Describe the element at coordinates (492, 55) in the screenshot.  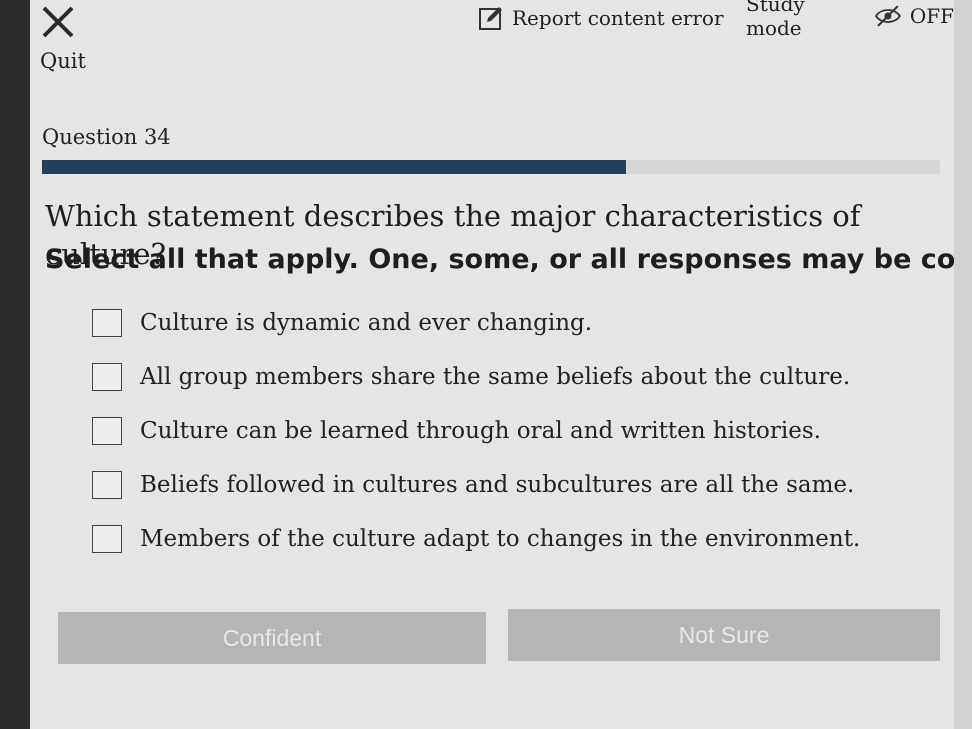
I see `top-bar: Quit Report content error Study mode OFF` at that location.